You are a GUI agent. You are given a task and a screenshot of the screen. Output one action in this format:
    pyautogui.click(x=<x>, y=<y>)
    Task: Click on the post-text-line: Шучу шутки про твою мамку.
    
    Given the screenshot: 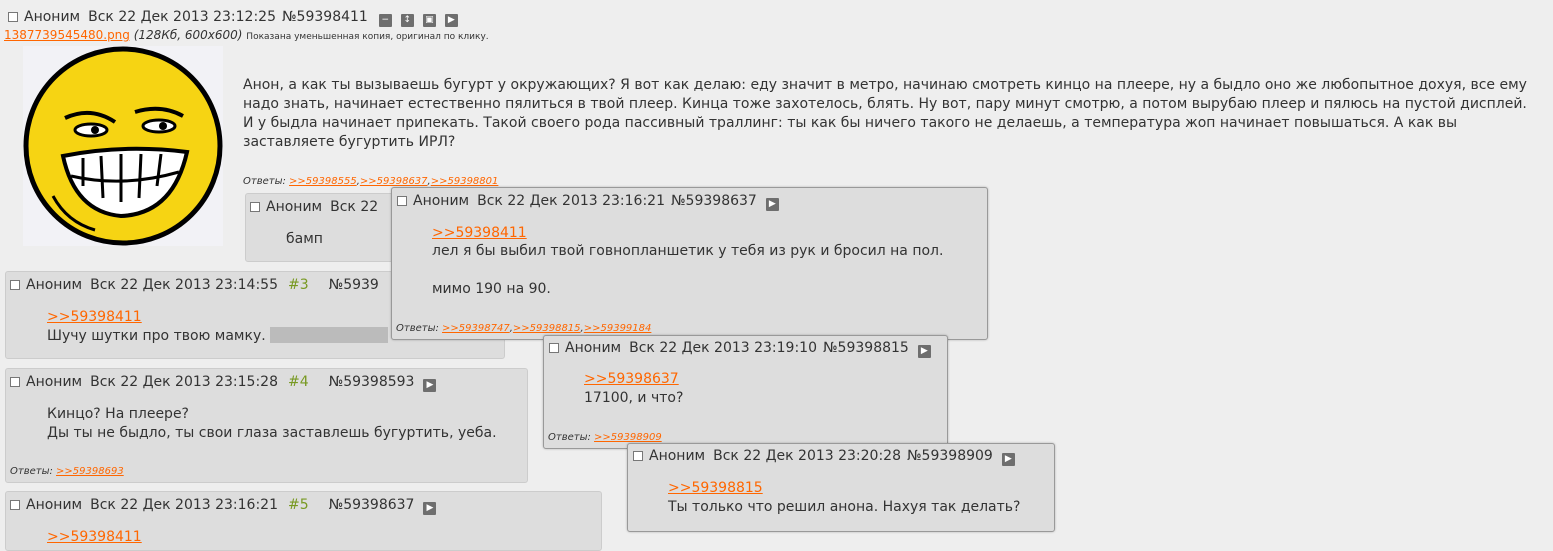 What is the action you would take?
    pyautogui.click(x=218, y=336)
    